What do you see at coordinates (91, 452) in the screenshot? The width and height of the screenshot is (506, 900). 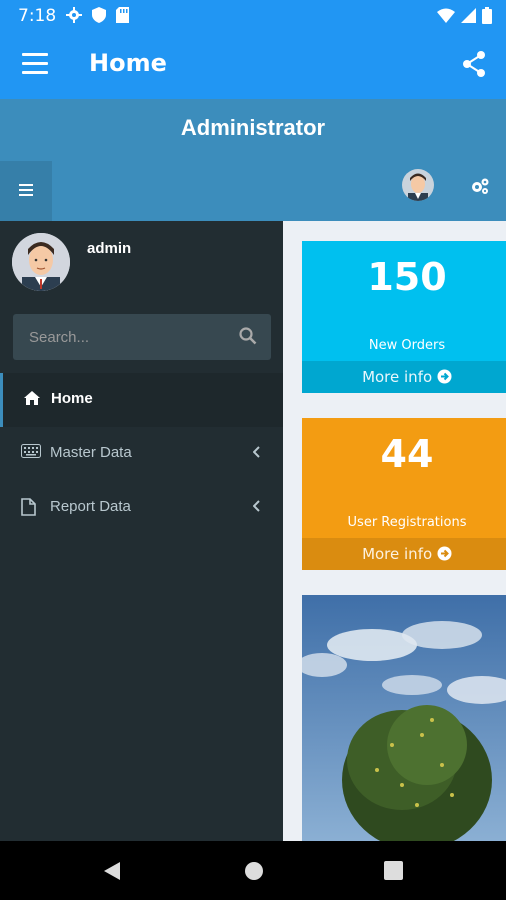 I see `sidebar-item-label: Master Data` at bounding box center [91, 452].